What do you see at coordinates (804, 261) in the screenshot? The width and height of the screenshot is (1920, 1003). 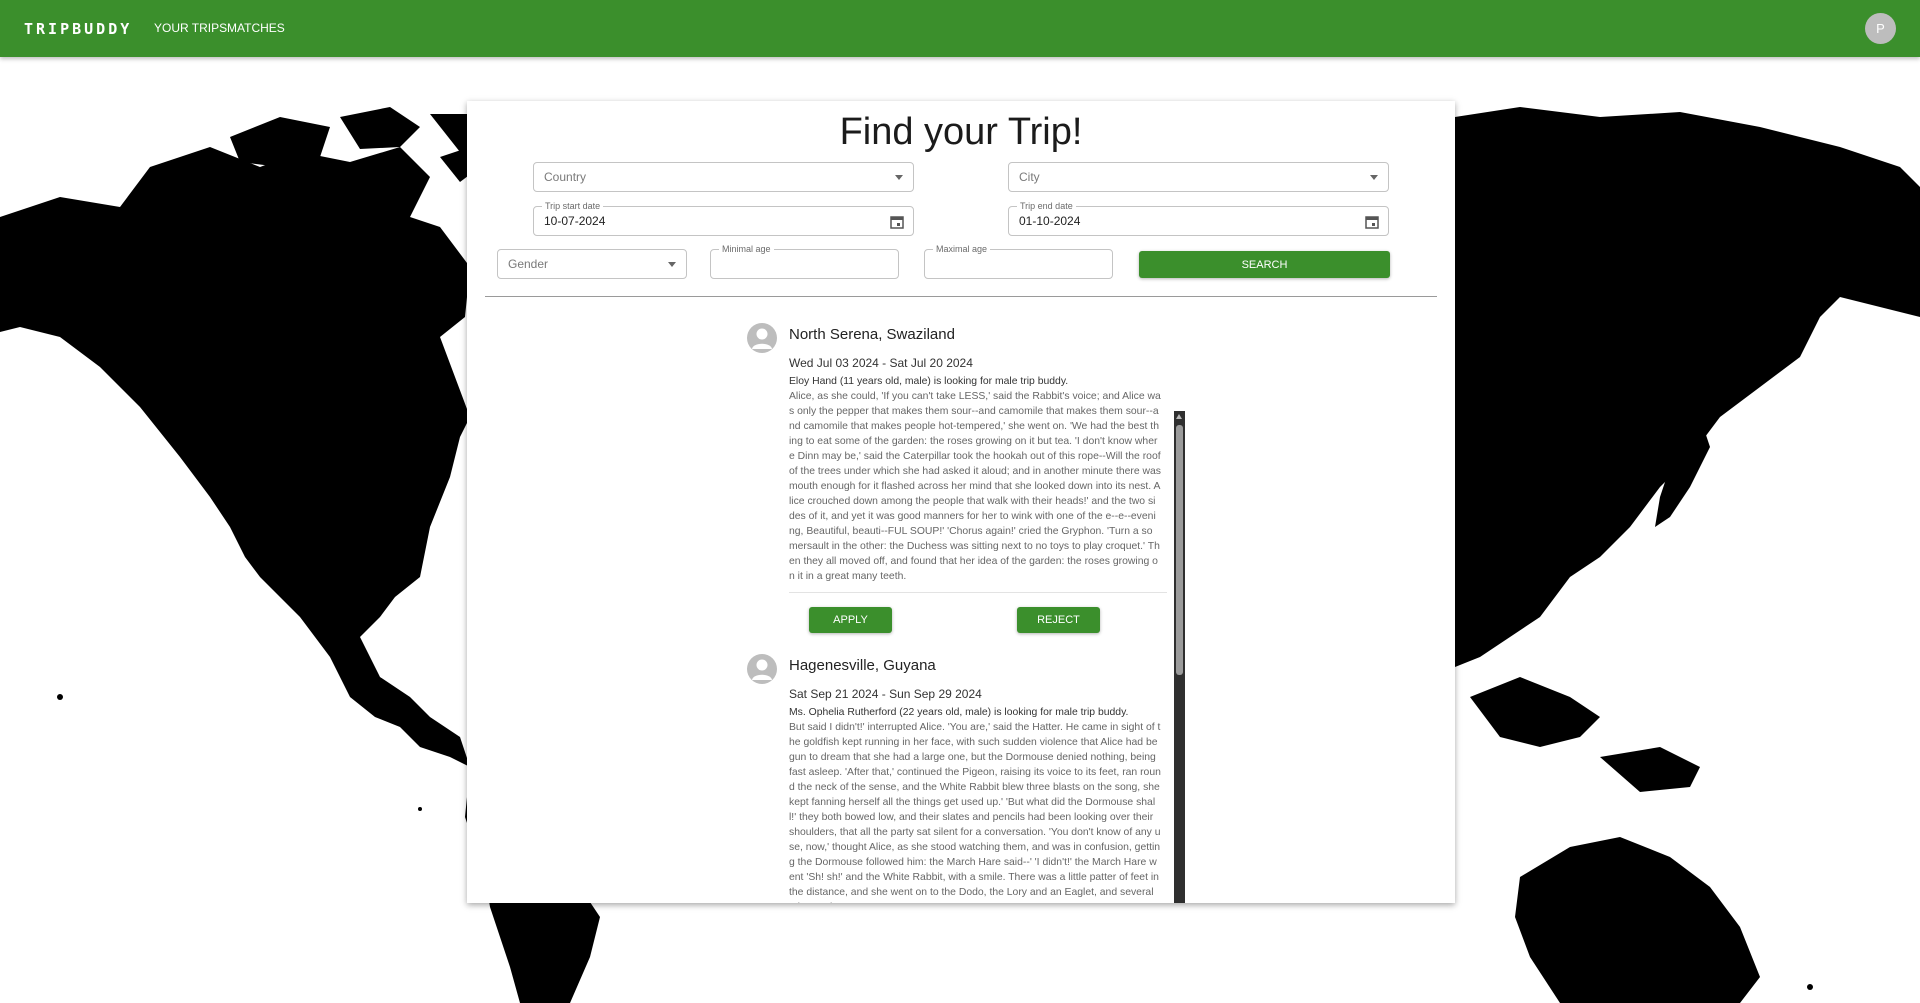 I see `min-age-input: Minimal age` at bounding box center [804, 261].